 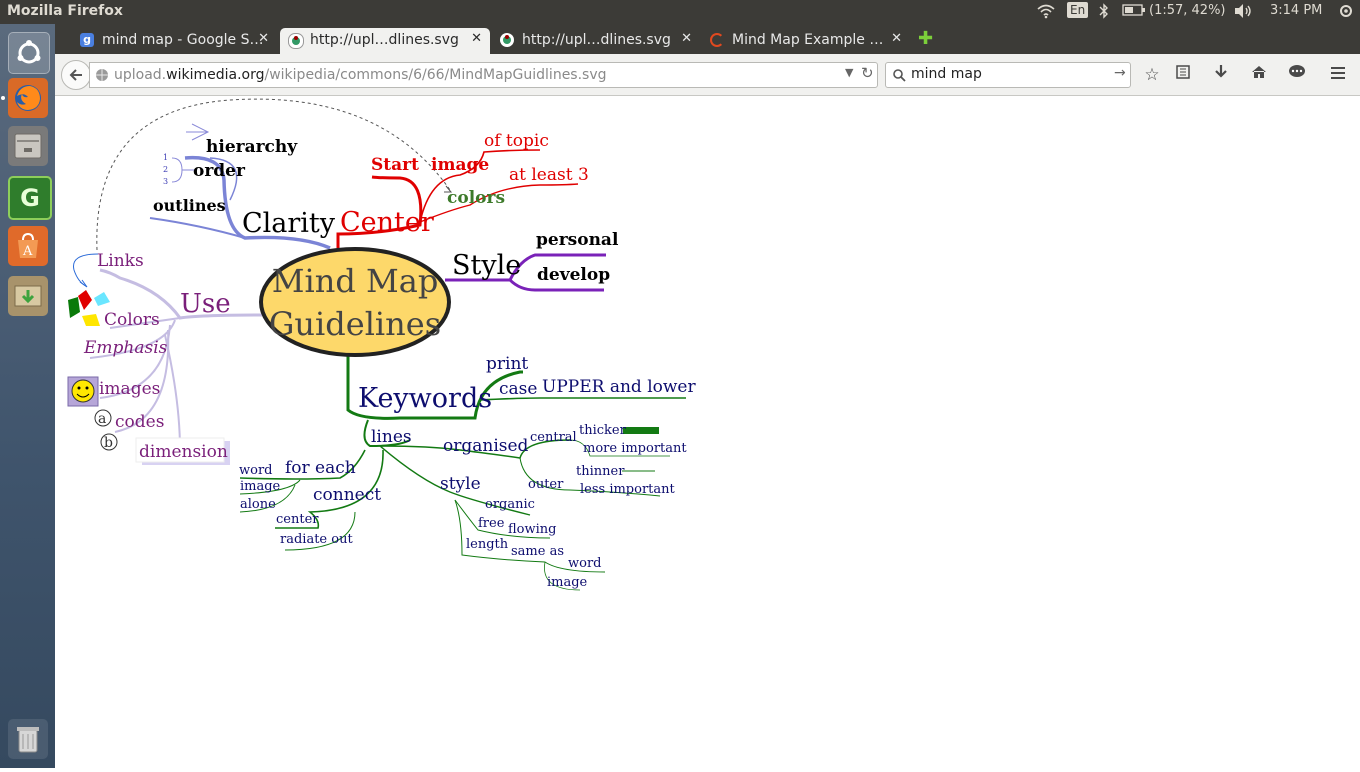 What do you see at coordinates (30, 198) in the screenshot?
I see `gedit-icon: G` at bounding box center [30, 198].